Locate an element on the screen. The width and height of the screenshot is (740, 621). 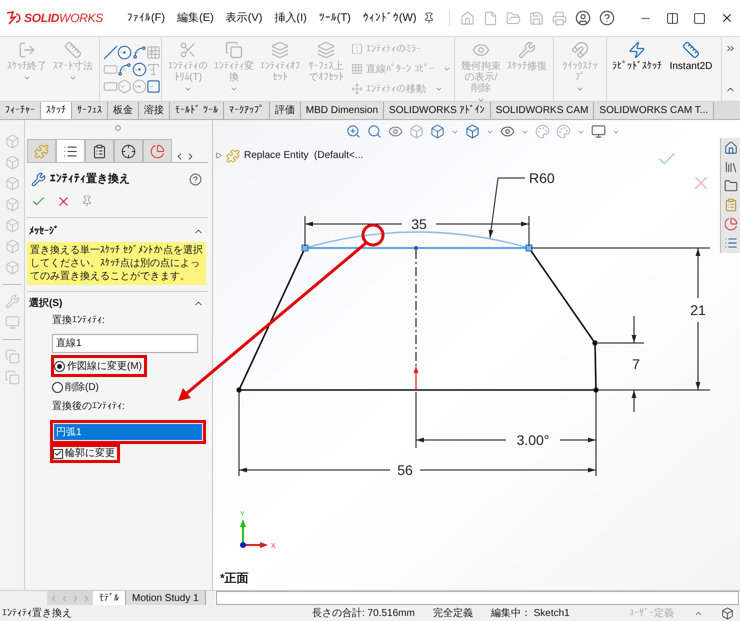
monitor-icon is located at coordinates (598, 131).